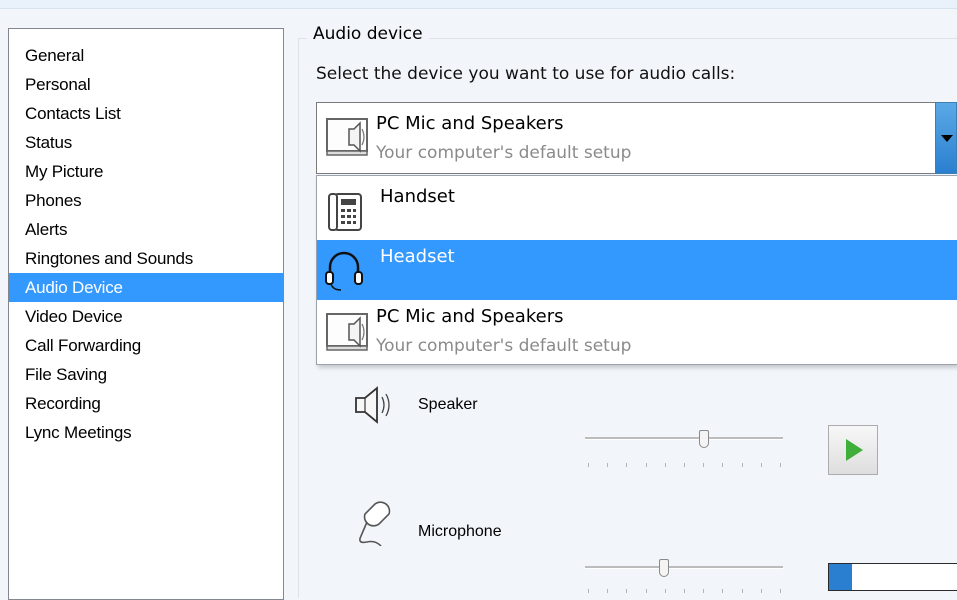 This screenshot has width=957, height=600. What do you see at coordinates (684, 567) in the screenshot?
I see `mic-slider-track` at bounding box center [684, 567].